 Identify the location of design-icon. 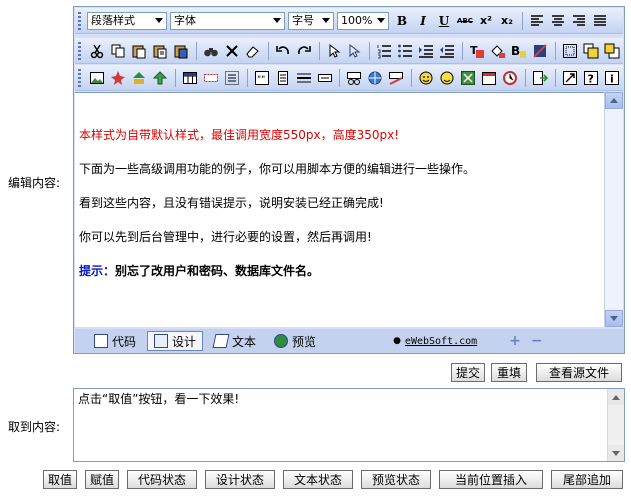
(161, 341).